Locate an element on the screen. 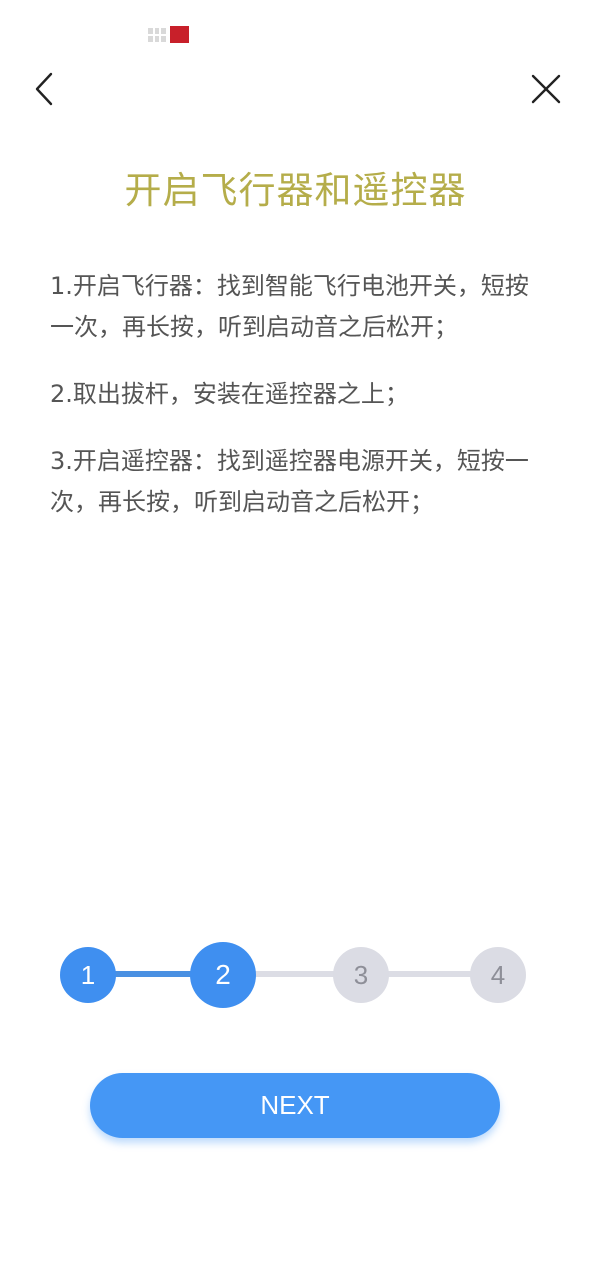 This screenshot has height=1280, width=591. next-button: NEXT is located at coordinates (295, 1105).